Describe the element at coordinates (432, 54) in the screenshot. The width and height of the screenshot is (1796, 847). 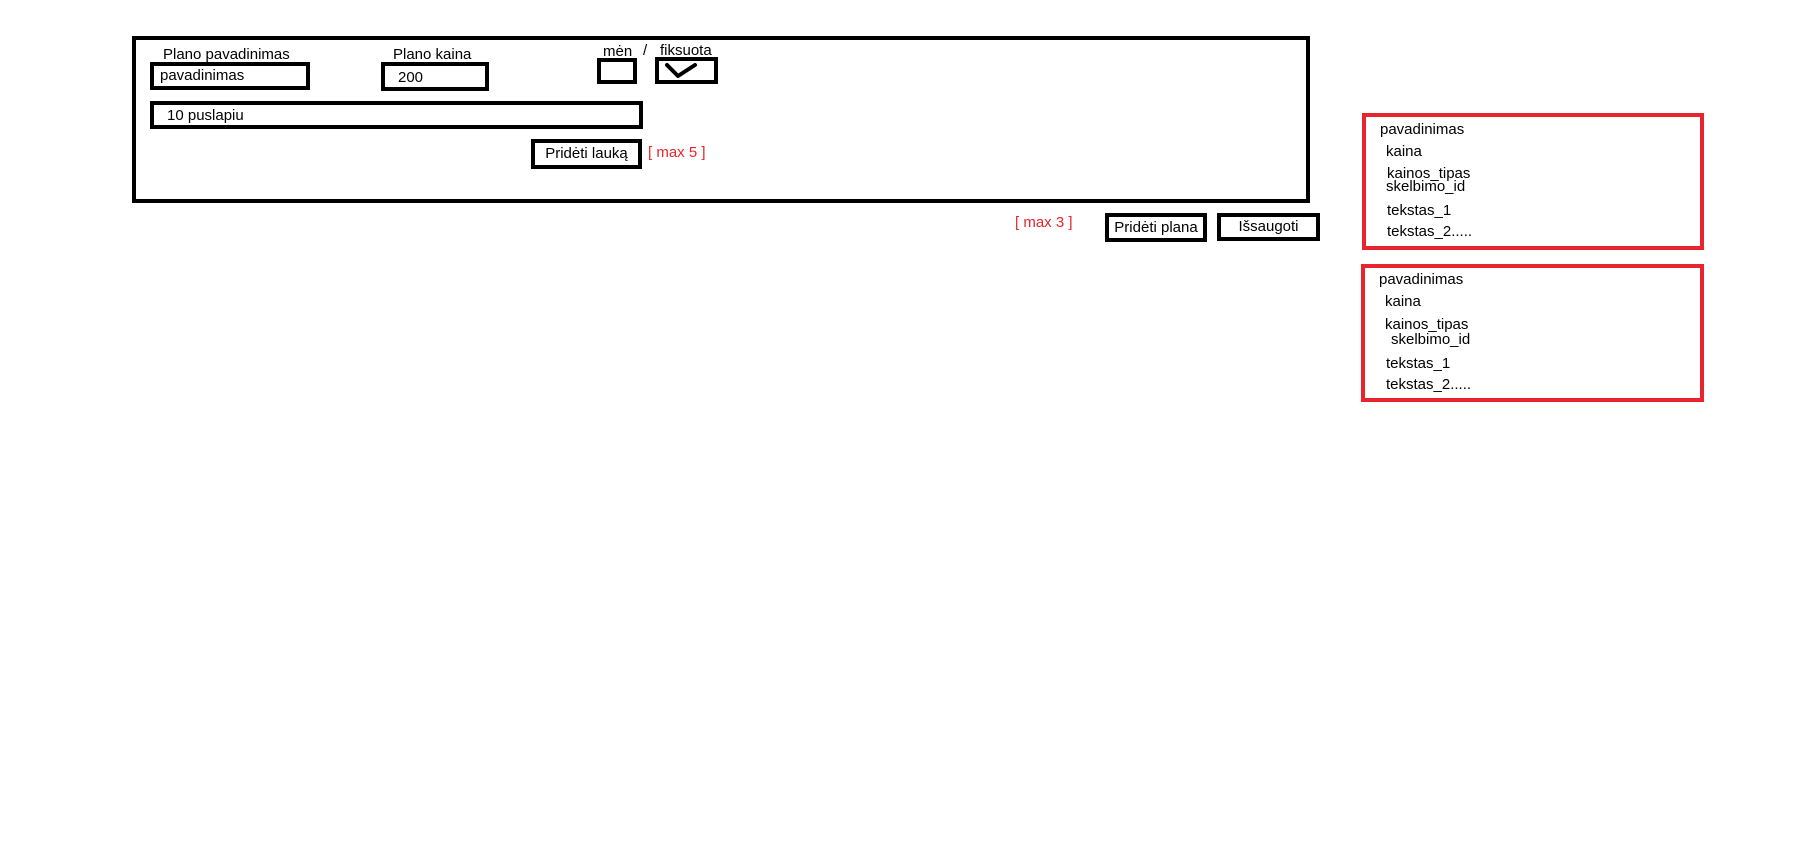
I see `plan-price-label: Plano kaina` at that location.